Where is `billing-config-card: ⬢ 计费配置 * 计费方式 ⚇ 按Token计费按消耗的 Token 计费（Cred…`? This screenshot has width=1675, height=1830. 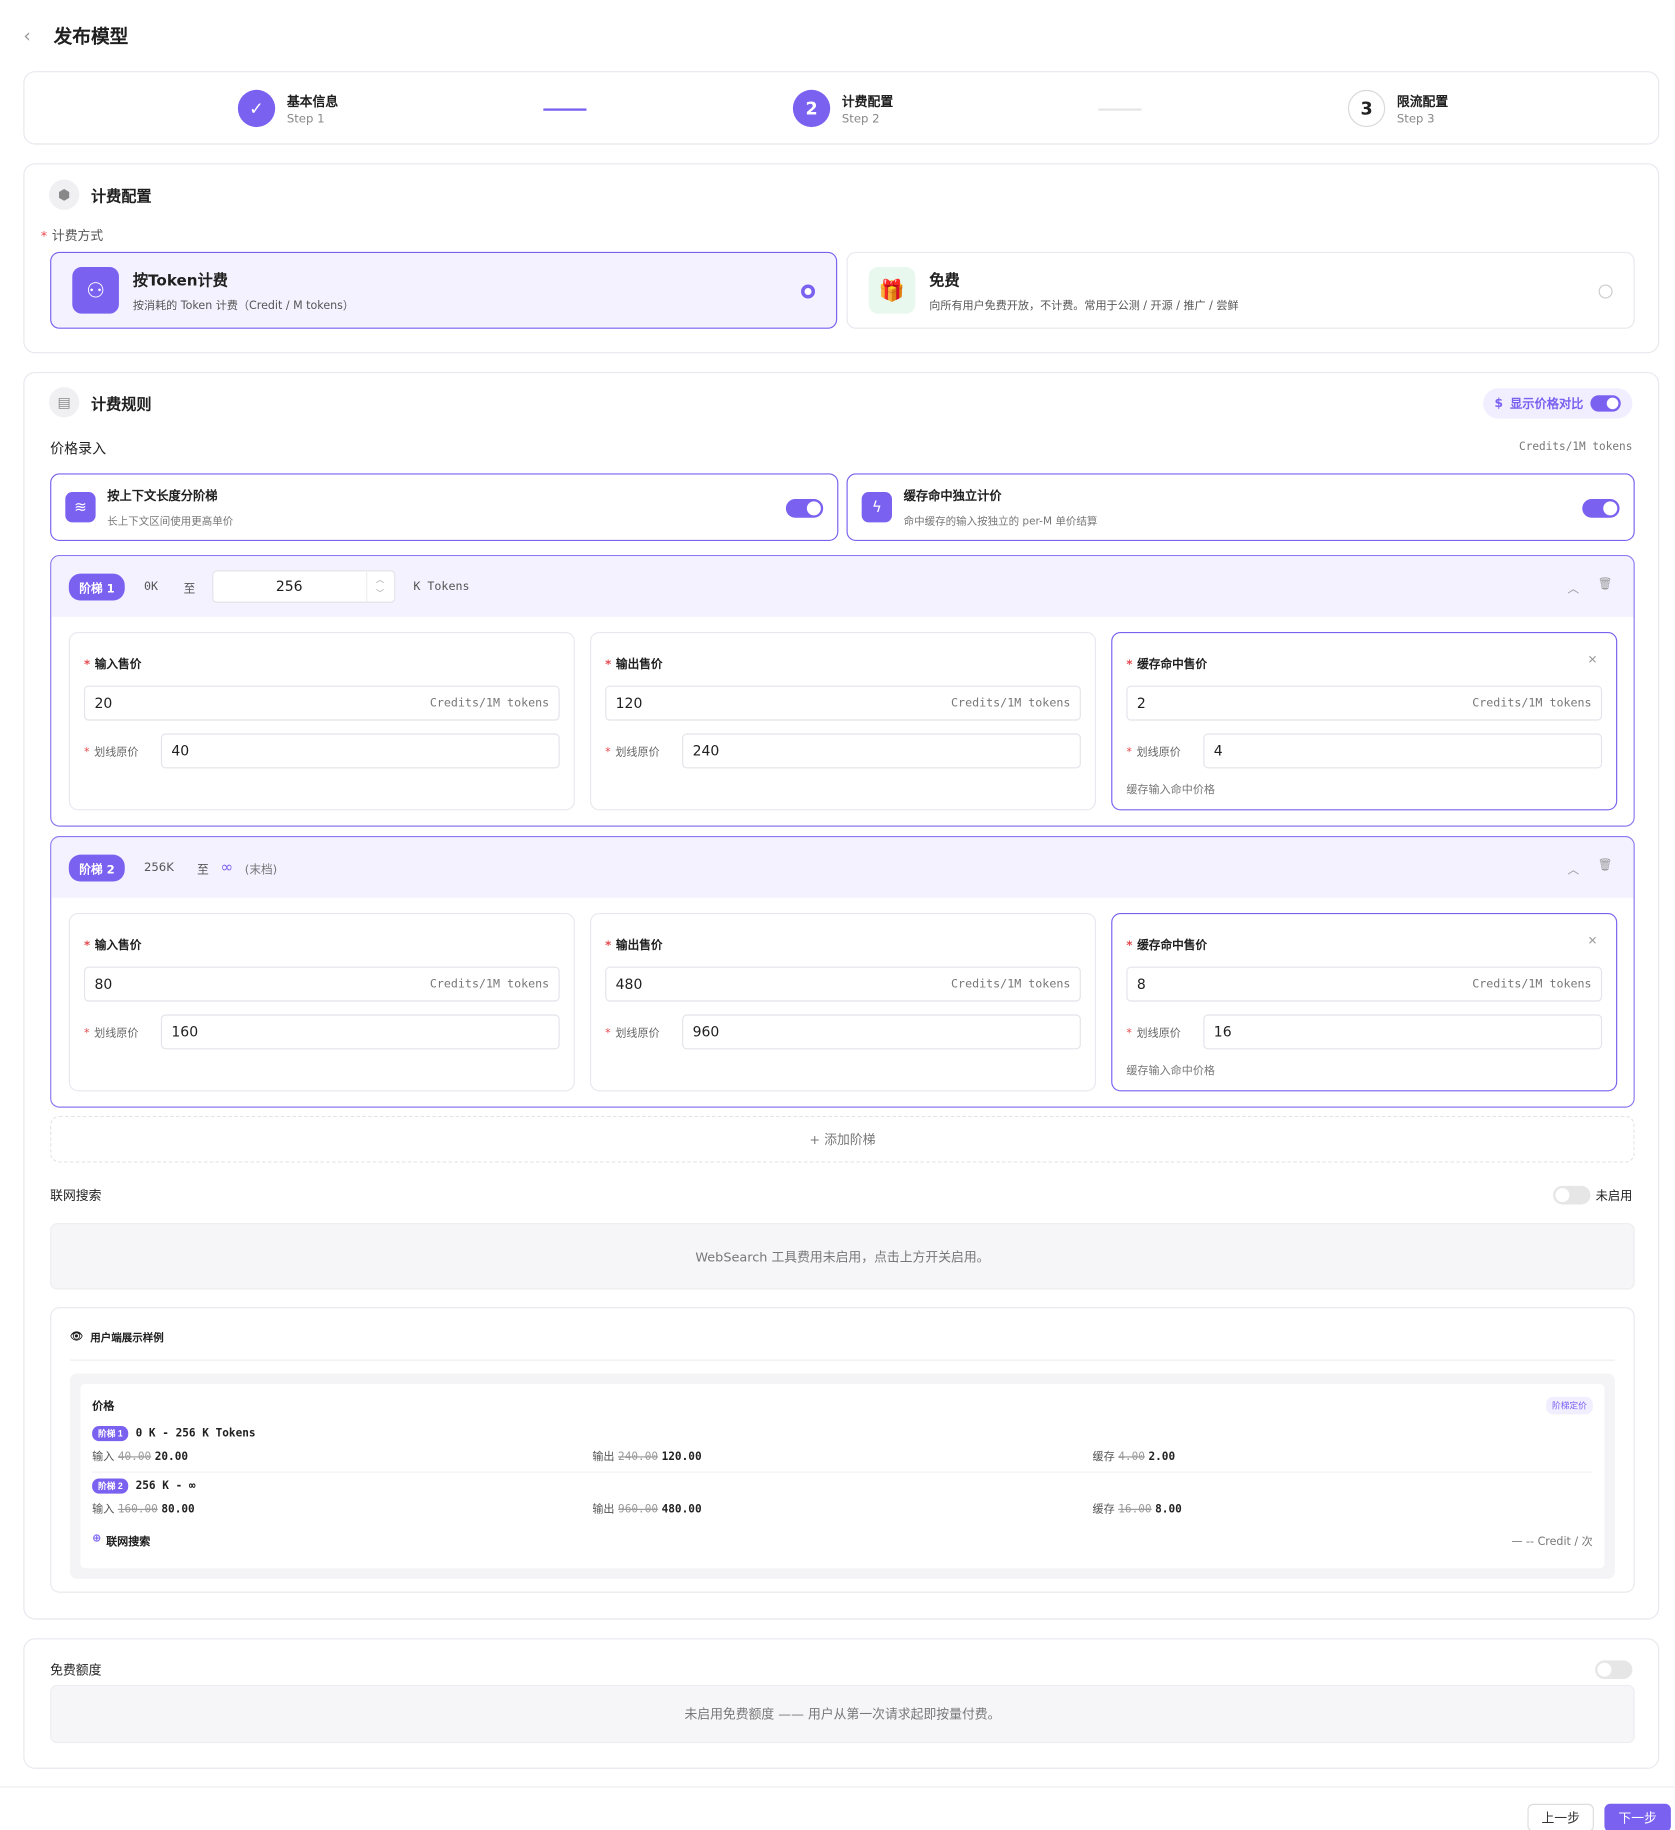
billing-config-card: ⬢ 计费配置 * 计费方式 ⚇ 按Token计费按消耗的 Token 计费（Cred… is located at coordinates (841, 258).